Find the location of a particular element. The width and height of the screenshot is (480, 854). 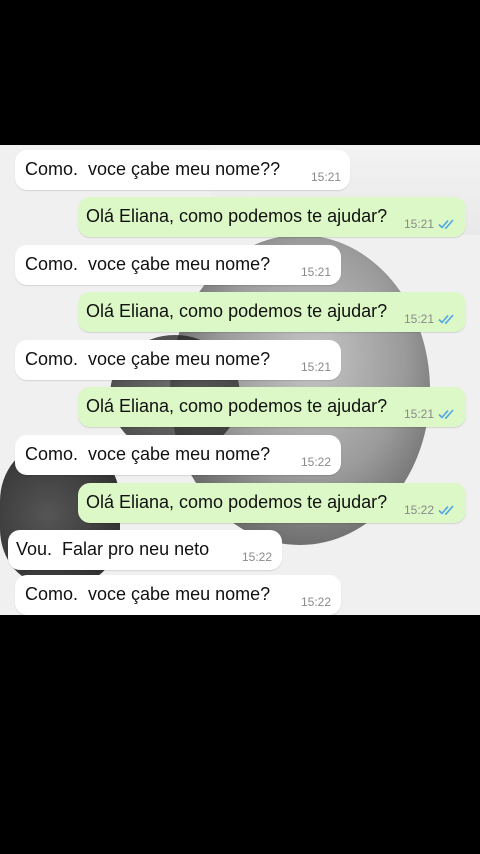

message-text: Vou. Falar pro neu neto is located at coordinates (113, 549).